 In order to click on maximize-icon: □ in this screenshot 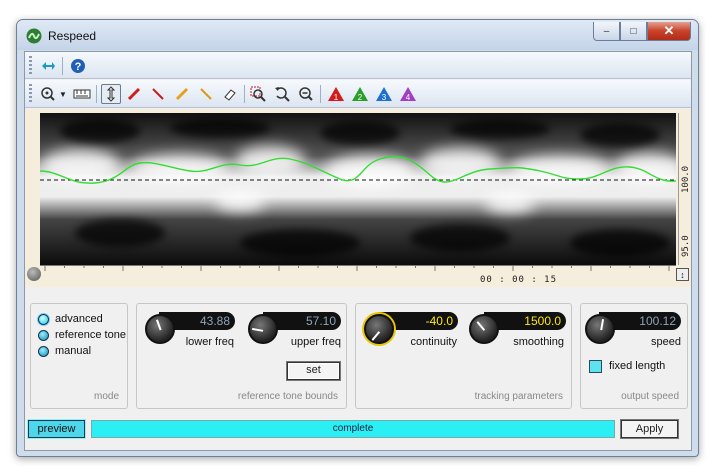, I will do `click(633, 31)`.